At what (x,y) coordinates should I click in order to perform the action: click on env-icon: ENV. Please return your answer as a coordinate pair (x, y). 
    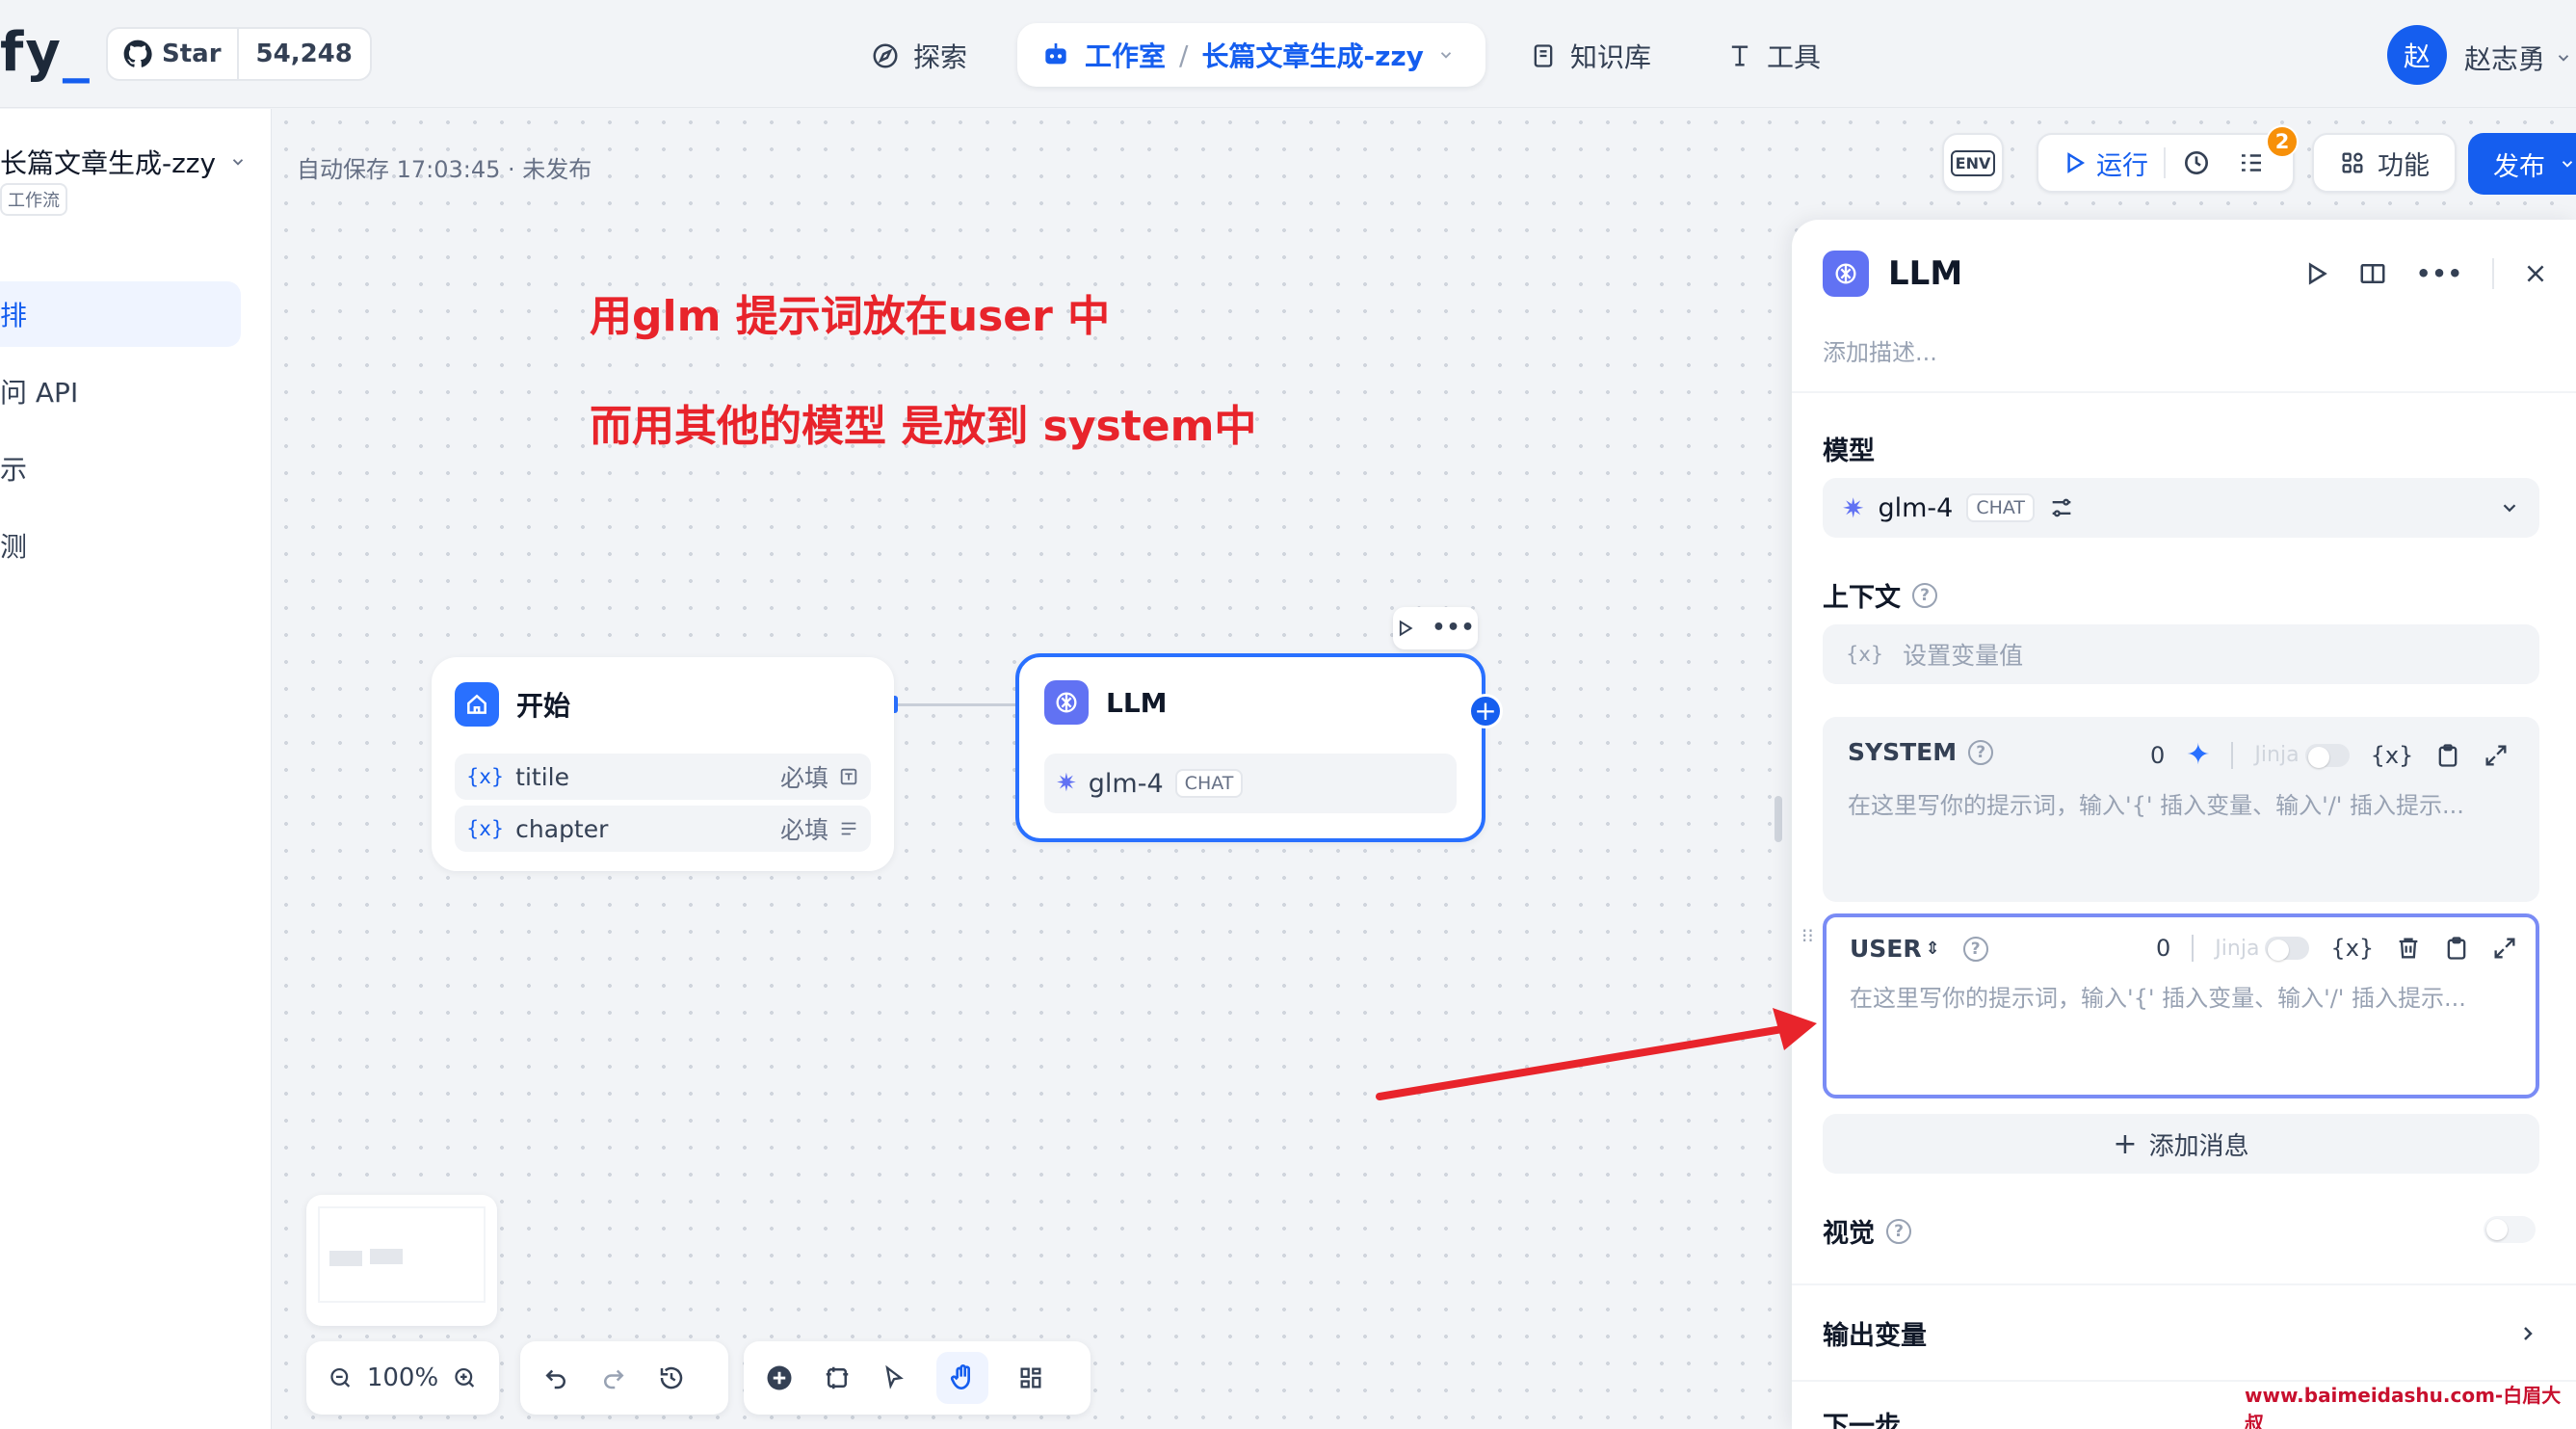
    Looking at the image, I should click on (1973, 162).